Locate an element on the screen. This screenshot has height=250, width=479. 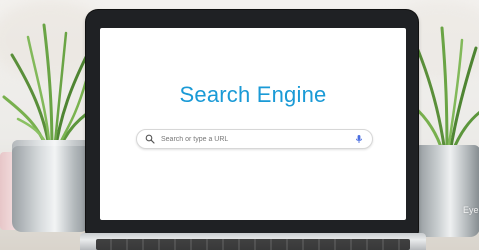
laptop-keyboard is located at coordinates (253, 244).